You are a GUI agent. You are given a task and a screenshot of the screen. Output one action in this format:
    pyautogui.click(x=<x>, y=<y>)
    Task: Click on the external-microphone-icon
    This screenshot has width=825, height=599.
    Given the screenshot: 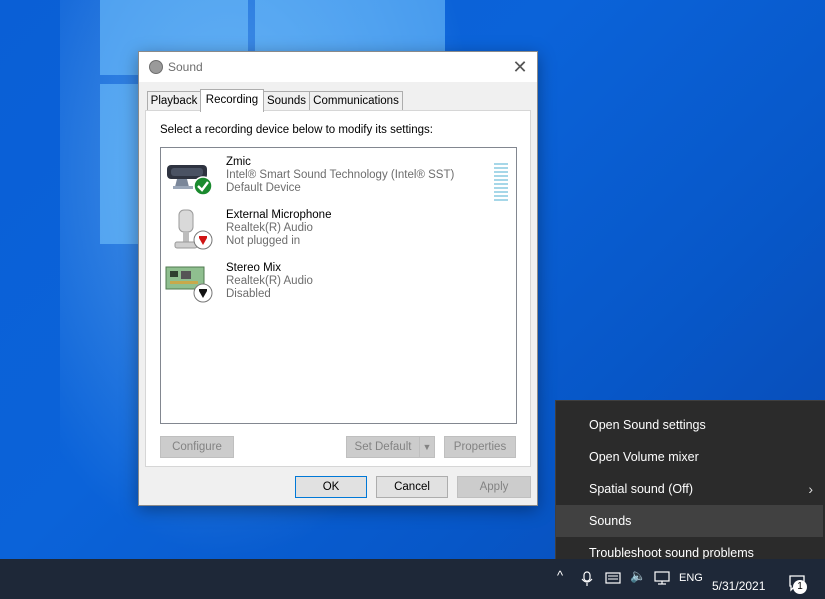 What is the action you would take?
    pyautogui.click(x=193, y=229)
    